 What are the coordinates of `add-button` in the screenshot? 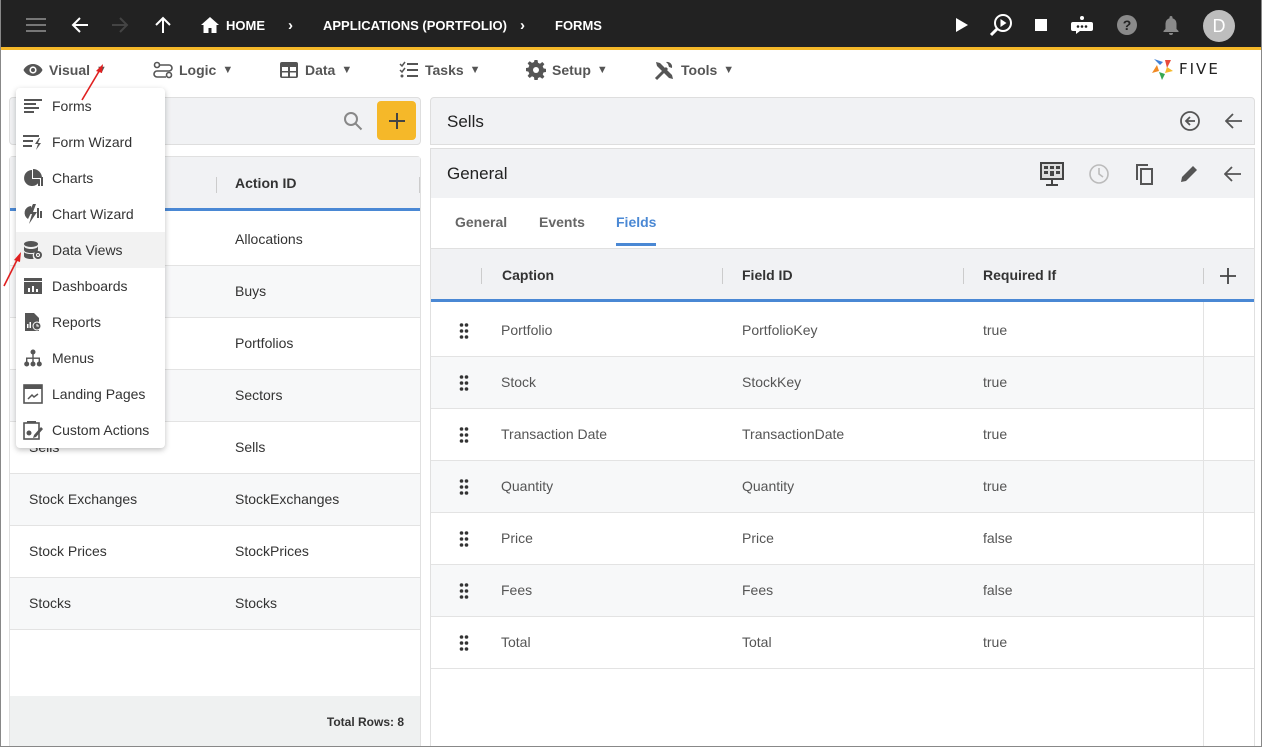 It's located at (396, 120).